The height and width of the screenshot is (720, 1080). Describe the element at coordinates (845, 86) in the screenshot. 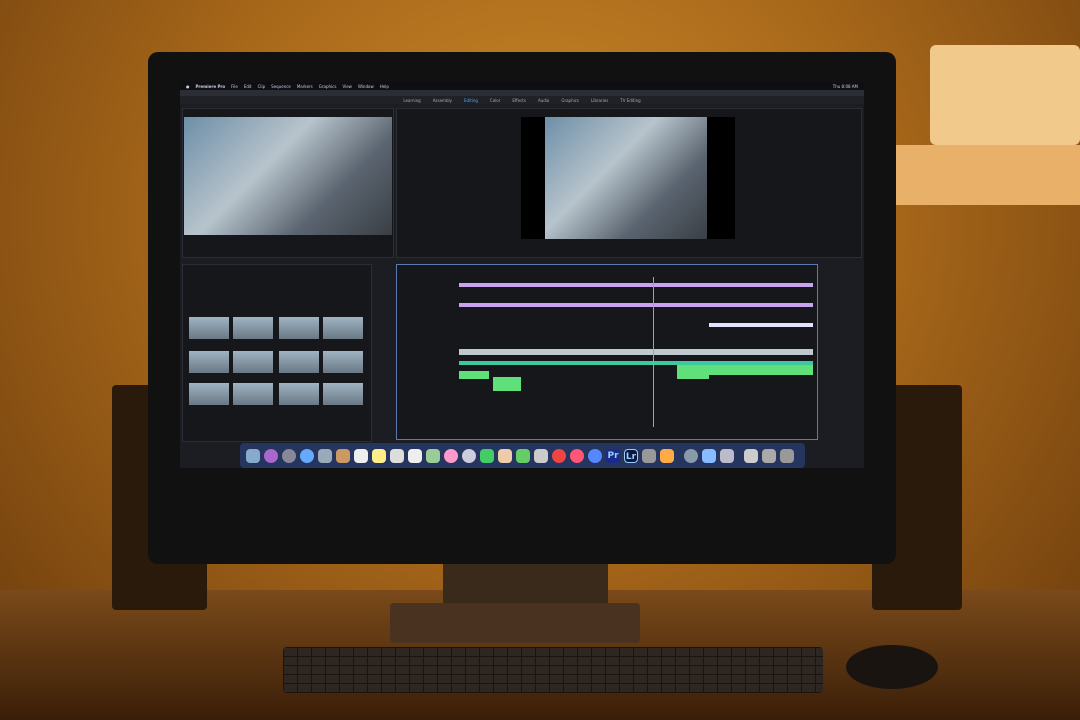

I see `clock: Thu 8:08 AM` at that location.